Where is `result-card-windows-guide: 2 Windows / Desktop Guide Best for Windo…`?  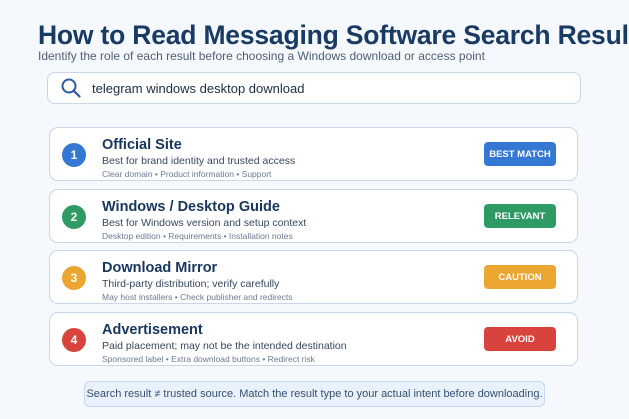
result-card-windows-guide: 2 Windows / Desktop Guide Best for Windo… is located at coordinates (313, 216).